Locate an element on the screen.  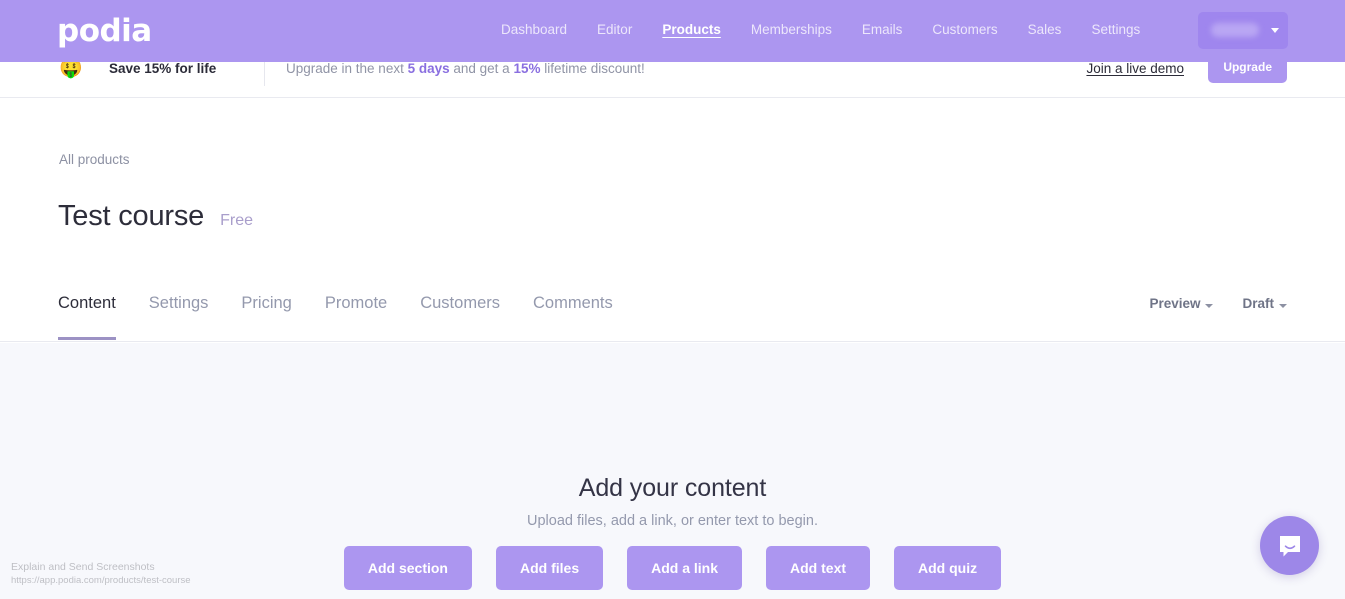
add-section-button: Add section is located at coordinates (407, 568).